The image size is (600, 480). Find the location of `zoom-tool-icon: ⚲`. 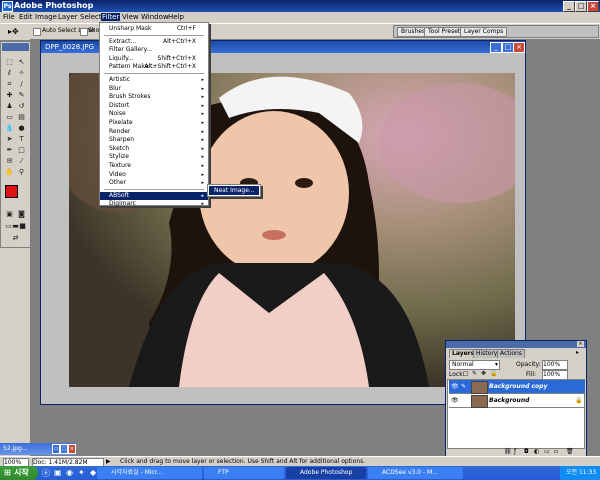

zoom-tool-icon: ⚲ is located at coordinates (21, 172).